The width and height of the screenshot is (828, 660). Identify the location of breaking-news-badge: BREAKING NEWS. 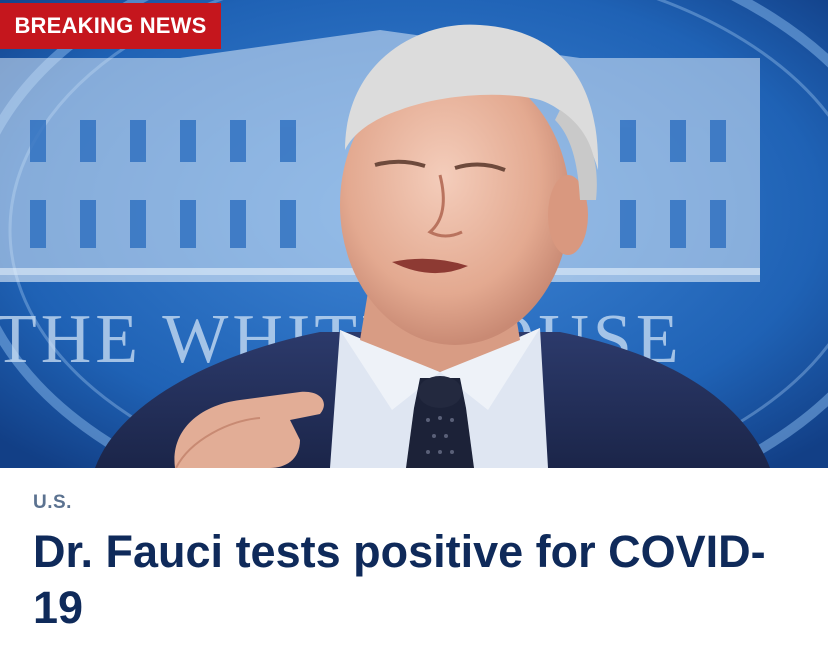
(110, 26).